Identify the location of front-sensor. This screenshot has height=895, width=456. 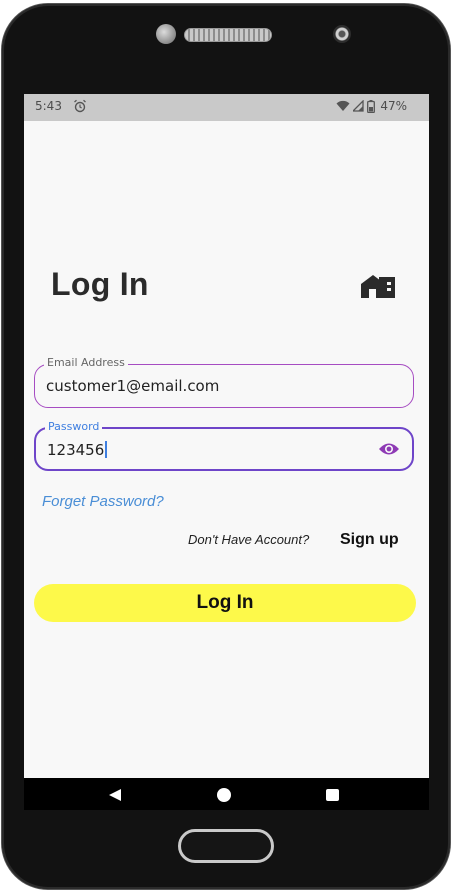
(166, 34).